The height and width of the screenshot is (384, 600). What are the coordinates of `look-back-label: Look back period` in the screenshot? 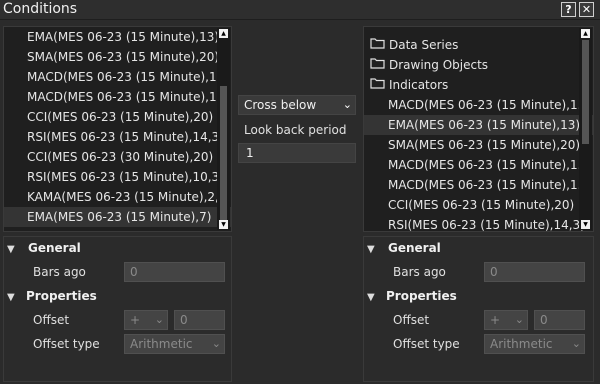 It's located at (295, 130).